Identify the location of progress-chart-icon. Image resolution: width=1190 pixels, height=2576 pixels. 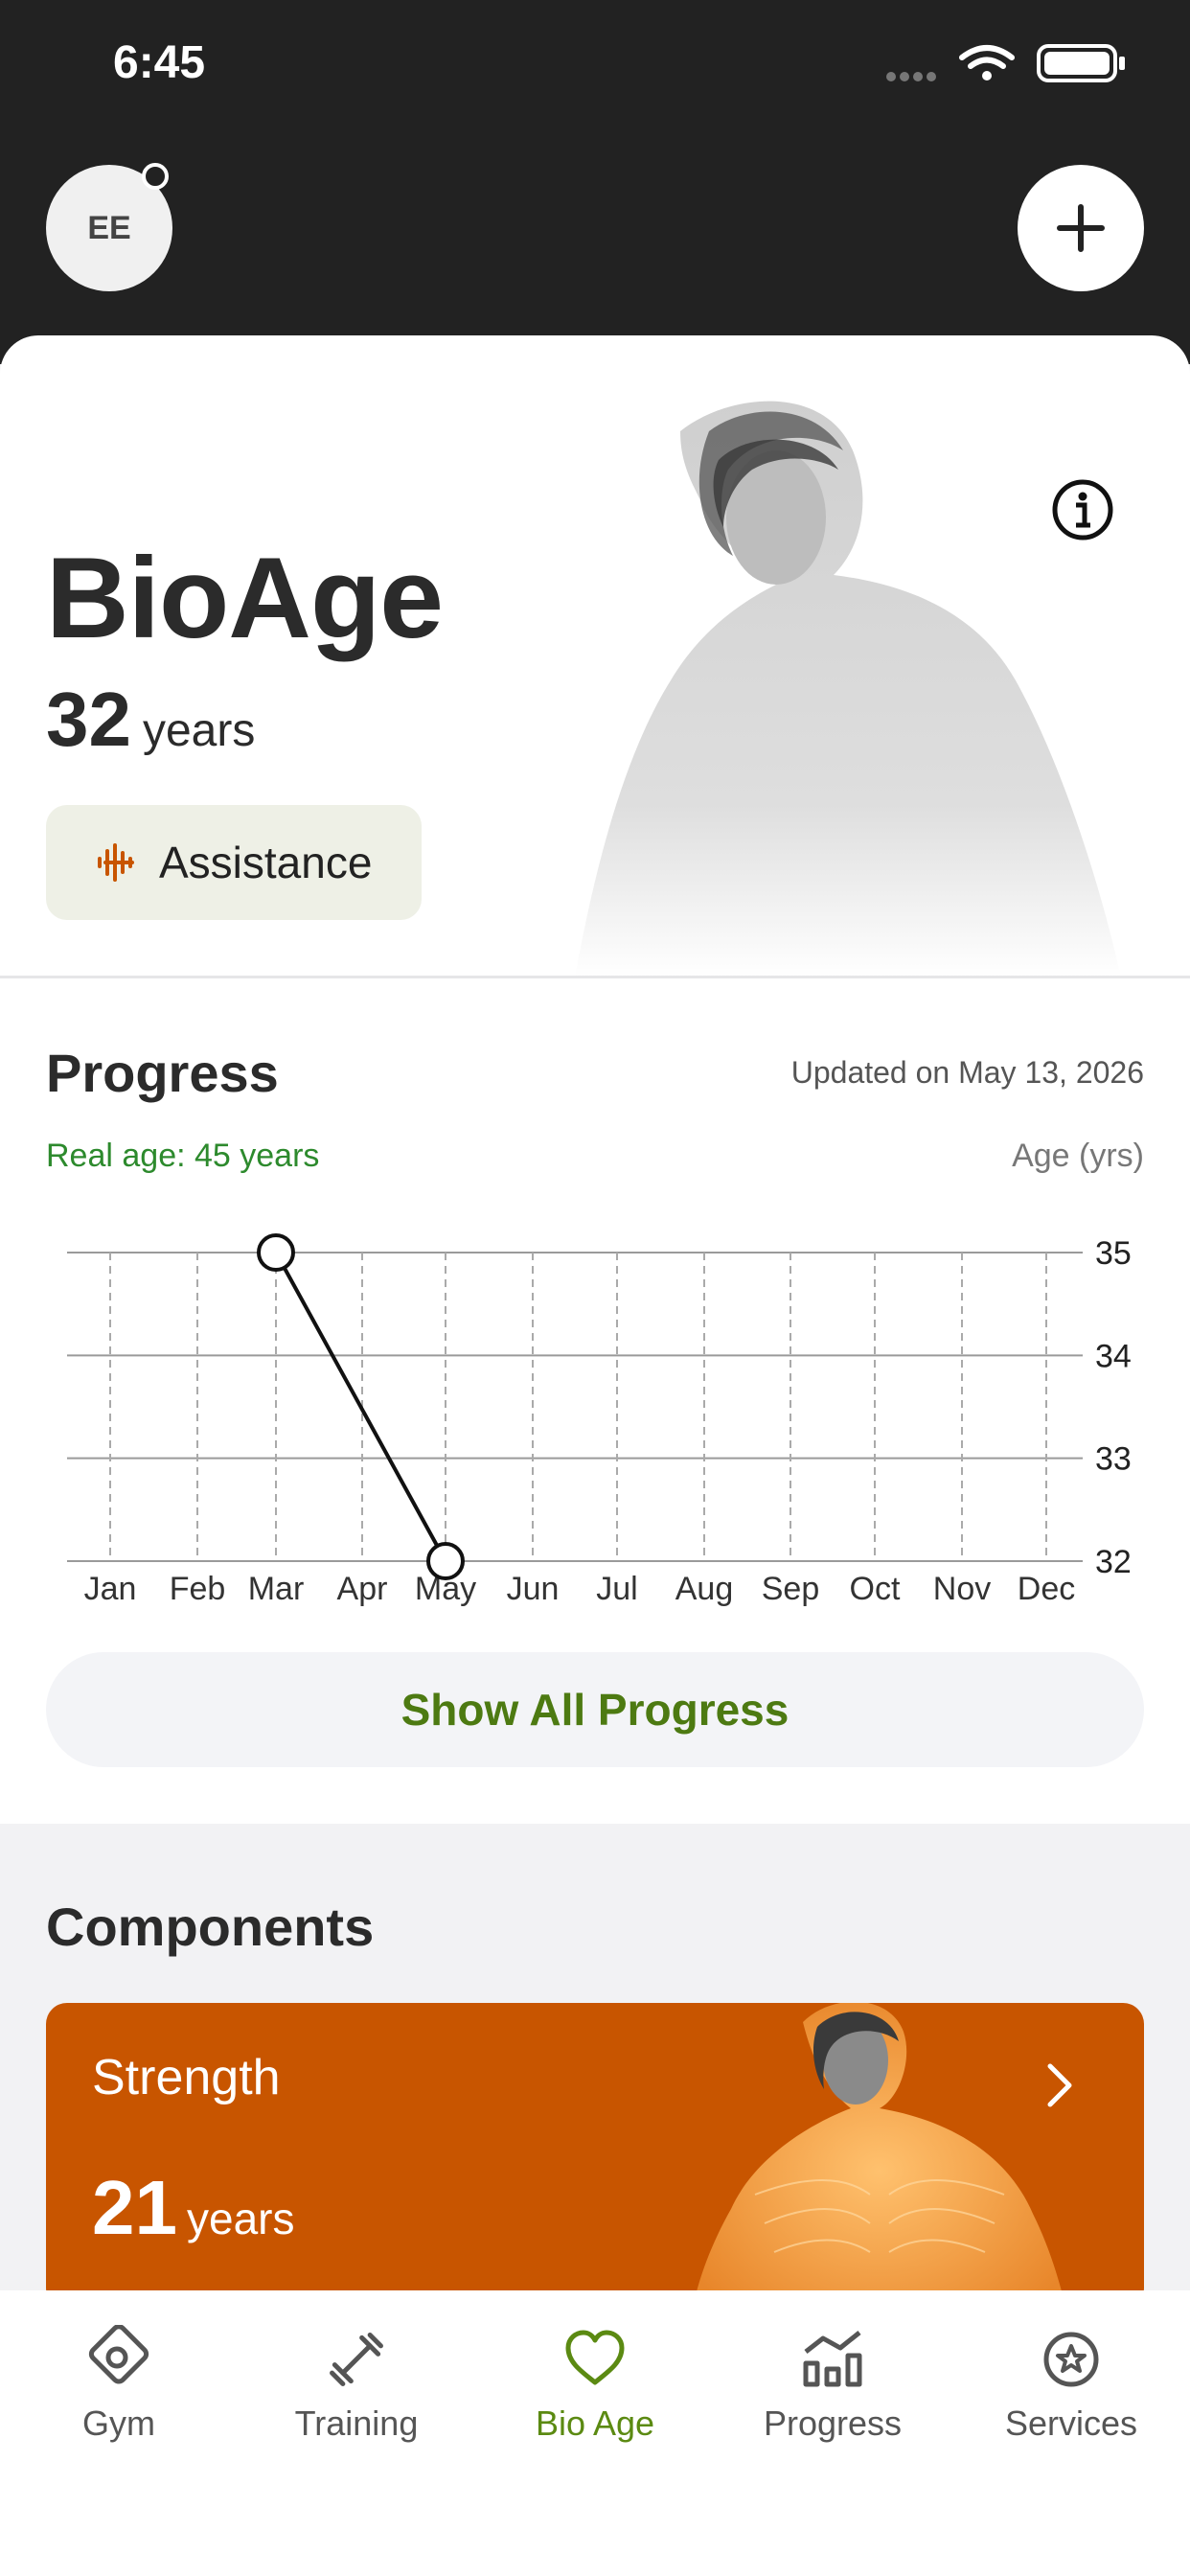
(833, 2359).